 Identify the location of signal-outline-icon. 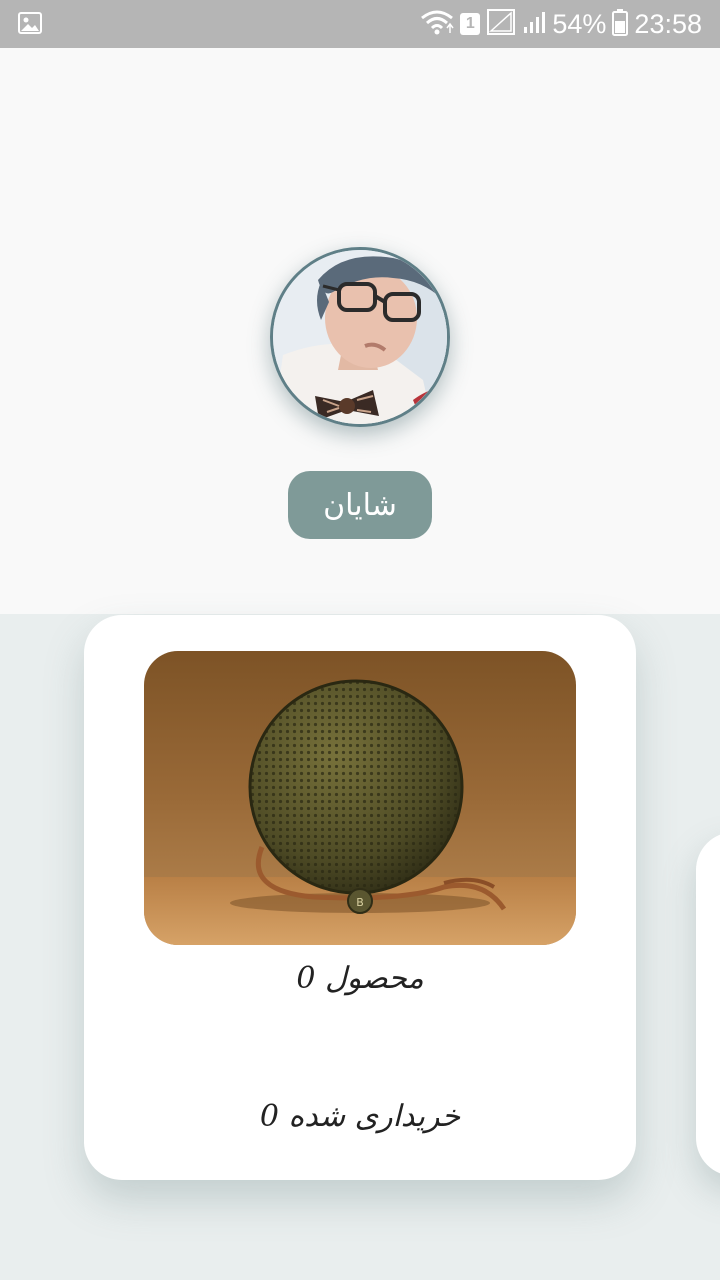
(501, 24).